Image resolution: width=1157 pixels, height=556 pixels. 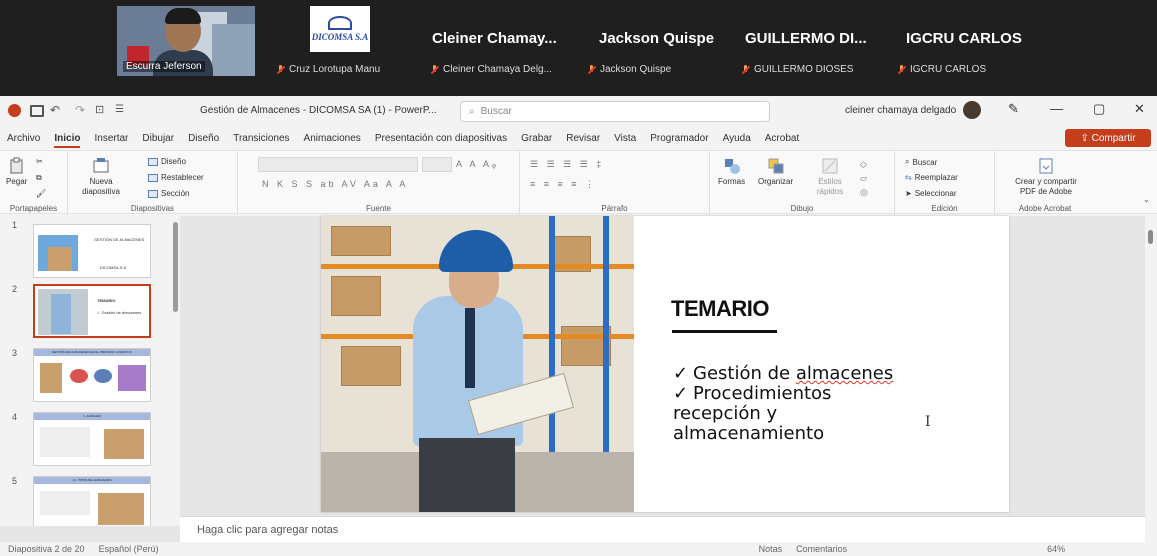 What do you see at coordinates (797, 69) in the screenshot?
I see `participant-sub-name: GUILLERMO DIOSES` at bounding box center [797, 69].